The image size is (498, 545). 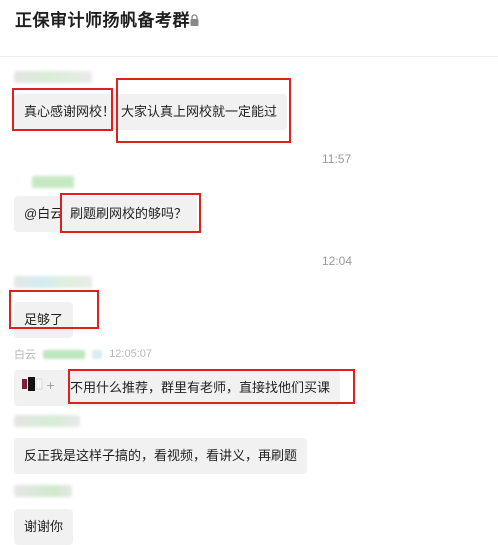 I want to click on badge-icon, so click(x=97, y=354).